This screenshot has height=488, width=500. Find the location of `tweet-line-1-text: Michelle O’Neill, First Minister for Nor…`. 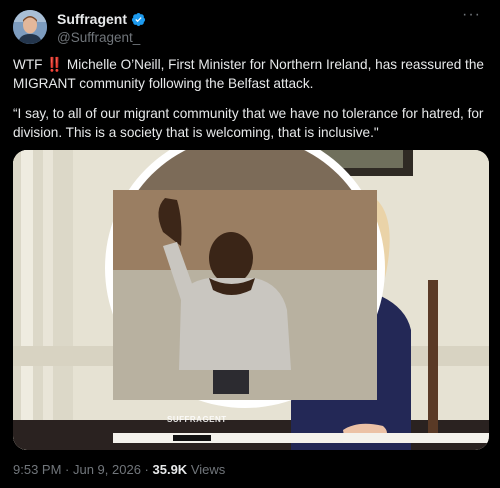

tweet-line-1-text: Michelle O’Neill, First Minister for Nor… is located at coordinates (250, 74).